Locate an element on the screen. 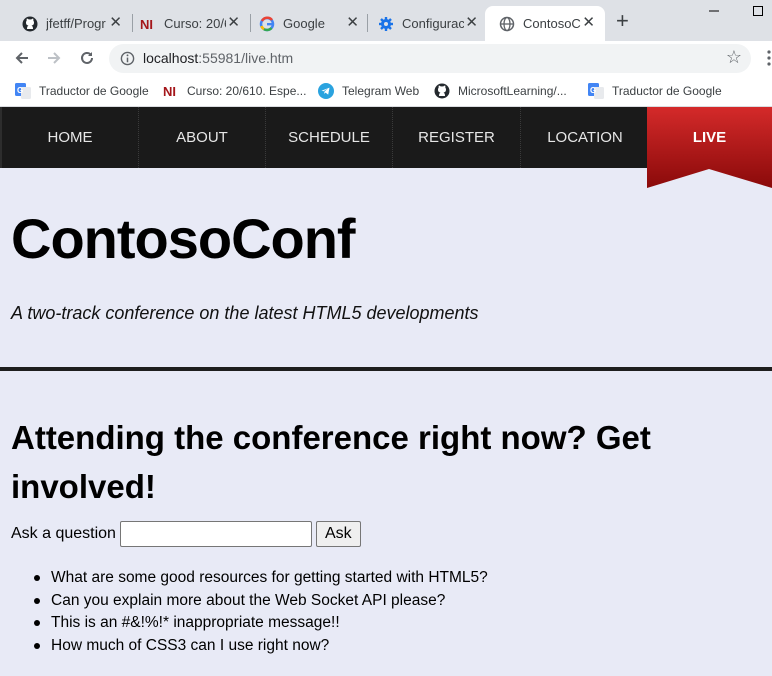 The image size is (772, 676). url-text: localhost:55981/live.htm is located at coordinates (218, 58).